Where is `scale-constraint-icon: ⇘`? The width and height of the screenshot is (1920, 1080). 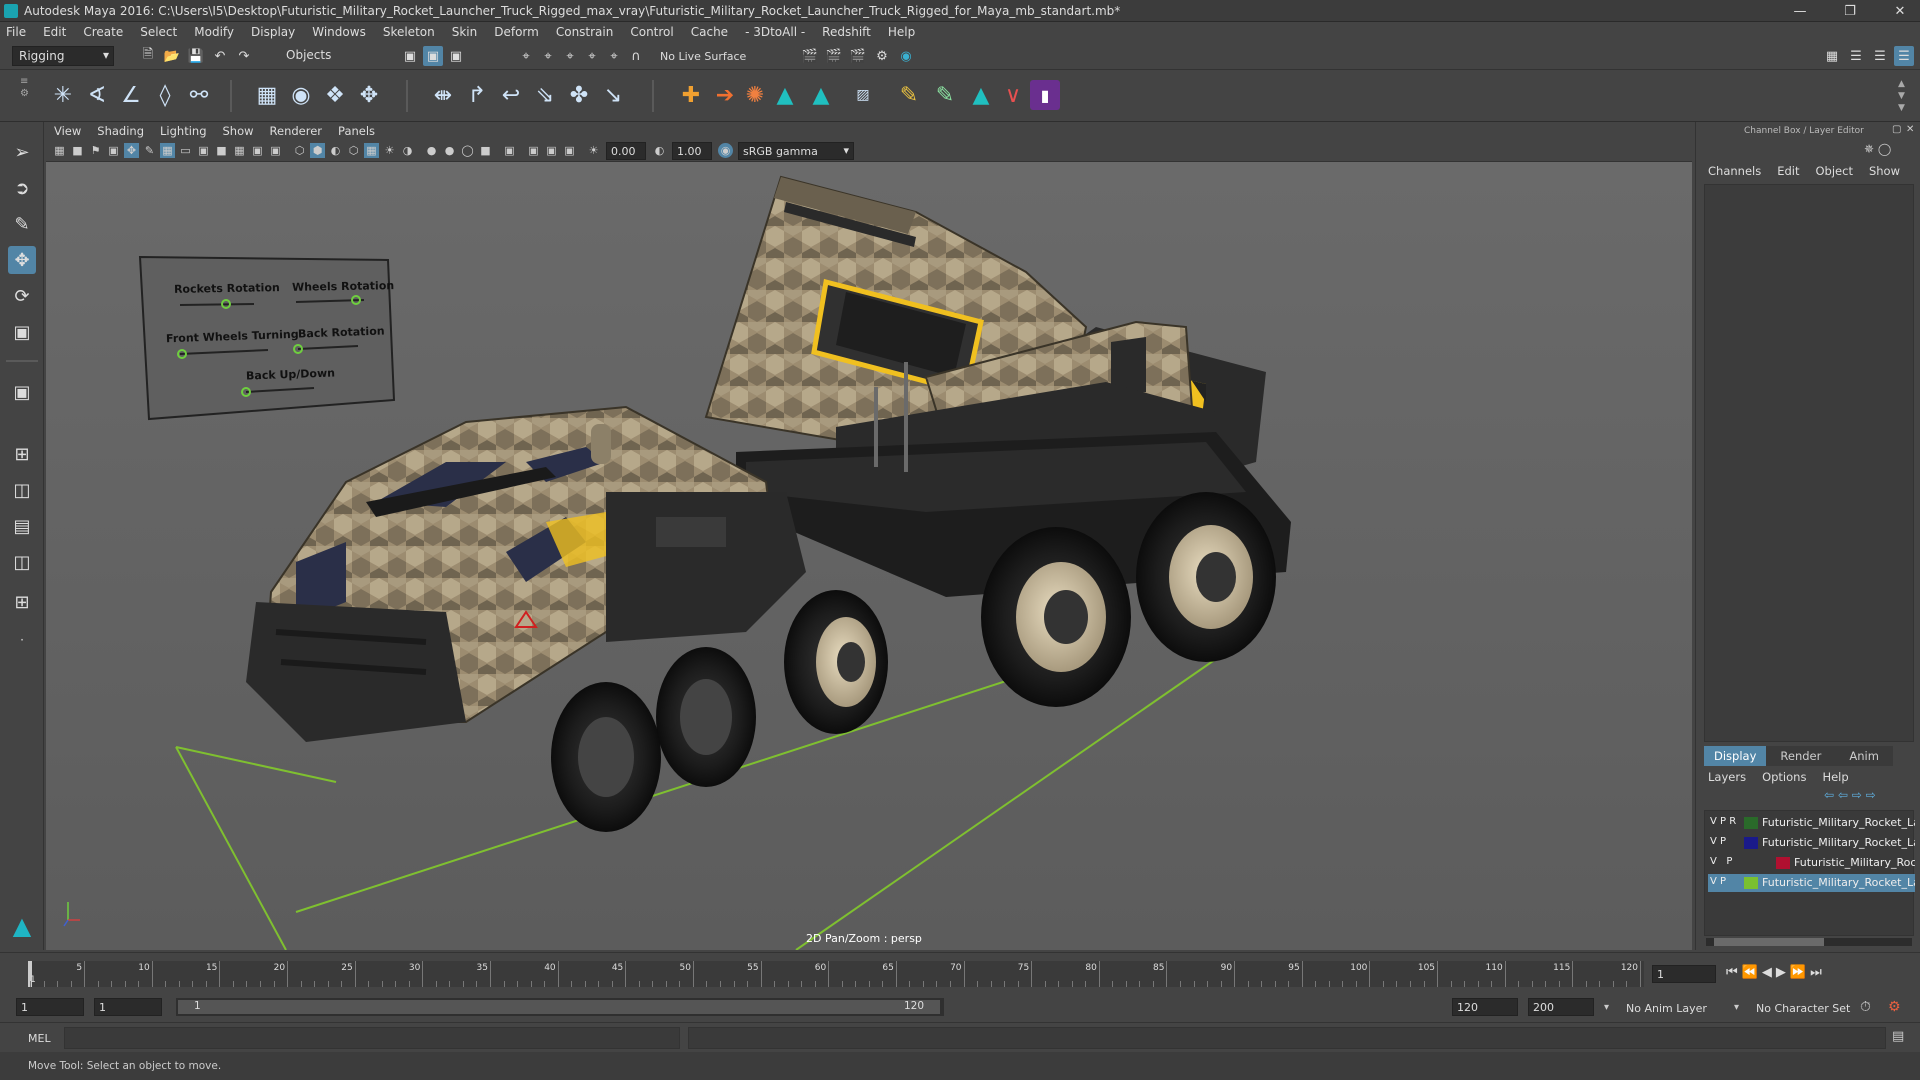
scale-constraint-icon: ⇘ is located at coordinates (545, 95).